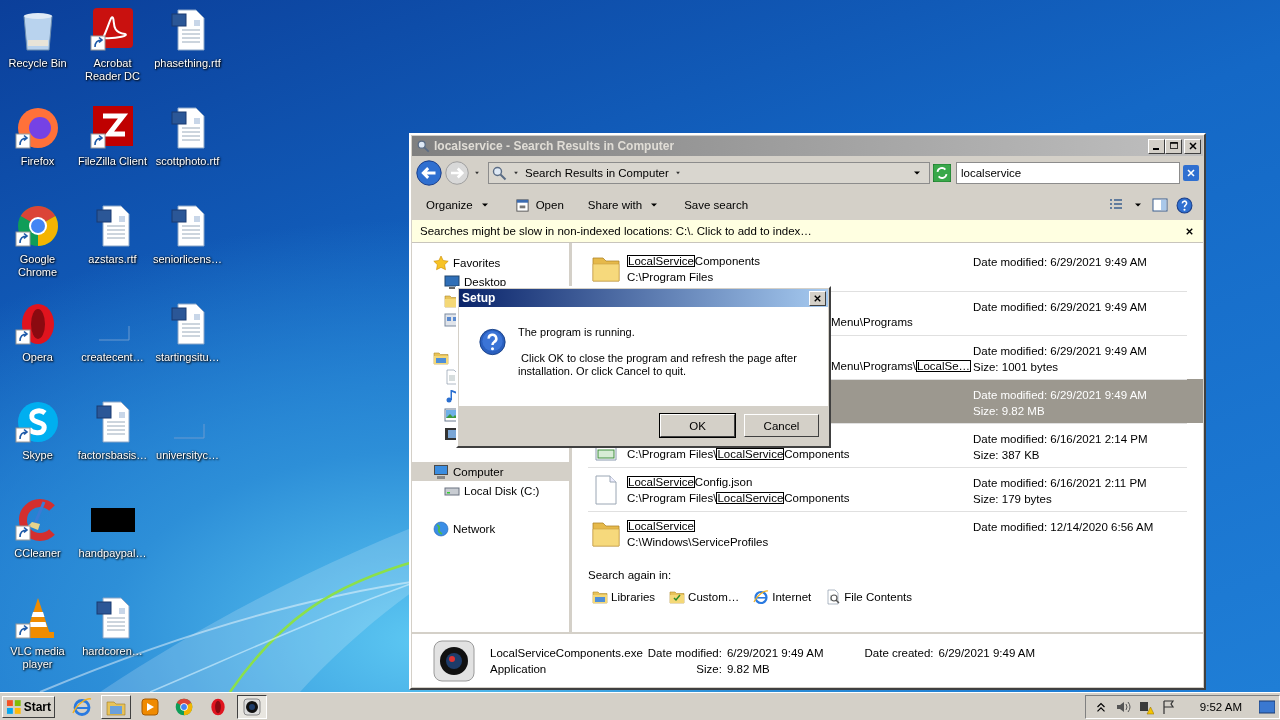  Describe the element at coordinates (566, 652) in the screenshot. I see `file-name: LocalServiceComponents.exe` at that location.